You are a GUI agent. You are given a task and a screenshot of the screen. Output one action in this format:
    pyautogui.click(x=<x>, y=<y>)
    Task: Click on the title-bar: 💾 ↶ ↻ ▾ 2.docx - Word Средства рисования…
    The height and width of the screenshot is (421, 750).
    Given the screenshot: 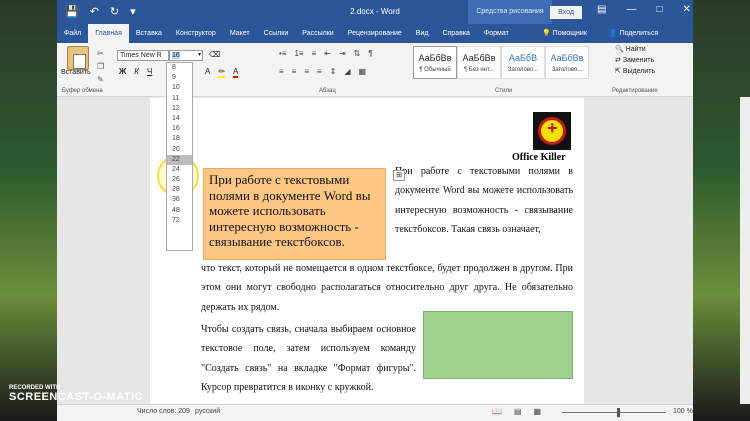 What is the action you would take?
    pyautogui.click(x=375, y=12)
    